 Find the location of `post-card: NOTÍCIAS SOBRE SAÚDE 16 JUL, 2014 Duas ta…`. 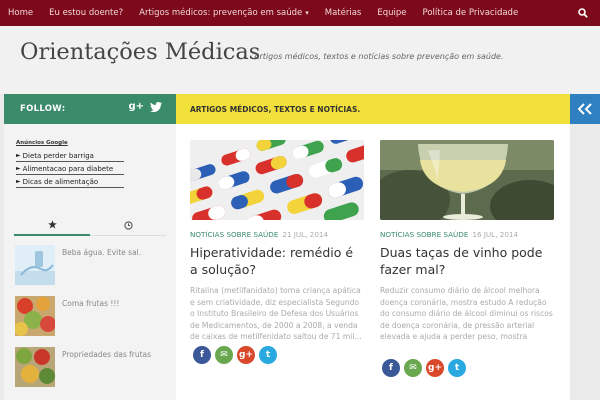

post-card: NOTÍCIAS SOBRE SAÚDE 16 JUL, 2014 Duas ta… is located at coordinates (467, 241).